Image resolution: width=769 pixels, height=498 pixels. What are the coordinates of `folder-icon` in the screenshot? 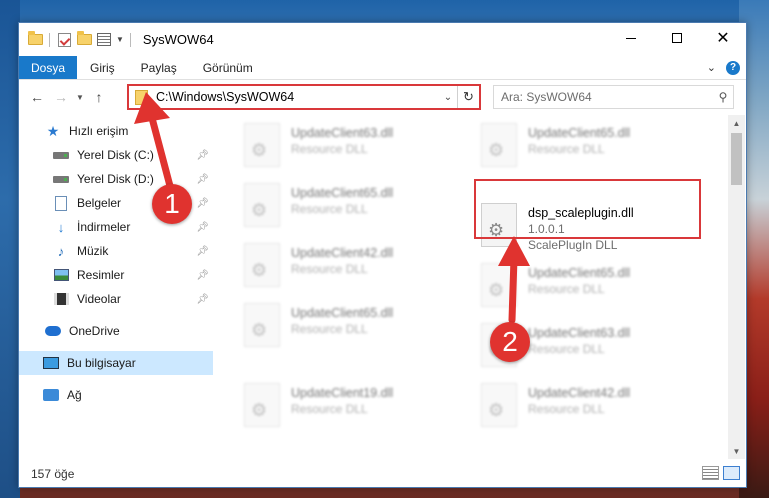 It's located at (35, 39).